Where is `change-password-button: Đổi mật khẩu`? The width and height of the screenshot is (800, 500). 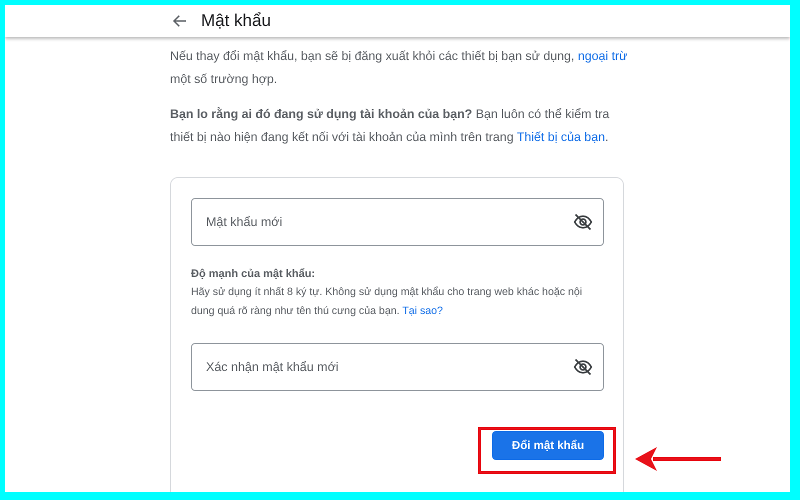
change-password-button: Đổi mật khẩu is located at coordinates (548, 445).